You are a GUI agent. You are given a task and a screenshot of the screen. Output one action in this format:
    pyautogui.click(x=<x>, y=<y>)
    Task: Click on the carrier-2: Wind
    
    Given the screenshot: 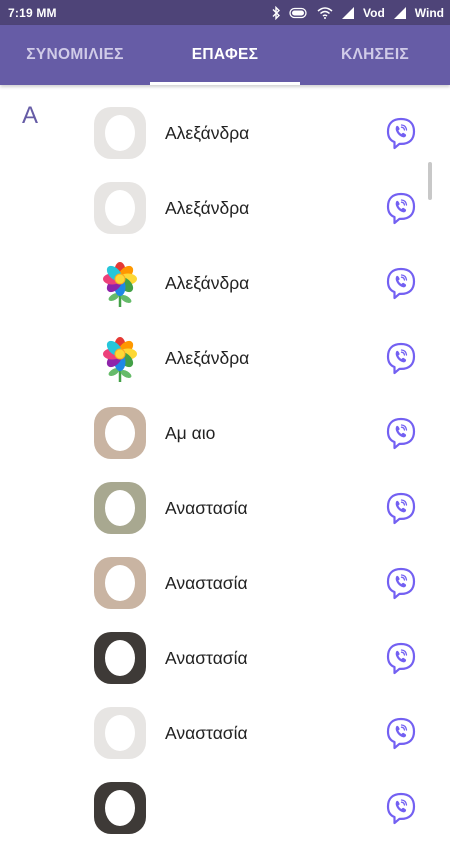 What is the action you would take?
    pyautogui.click(x=429, y=12)
    